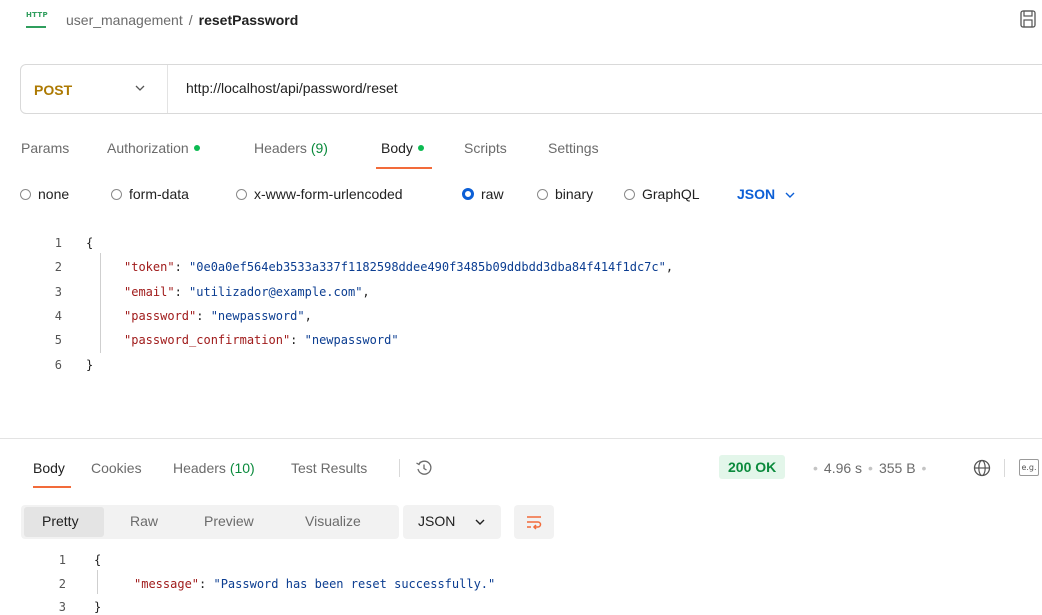  What do you see at coordinates (843, 468) in the screenshot?
I see `response-time: 4.96 s` at bounding box center [843, 468].